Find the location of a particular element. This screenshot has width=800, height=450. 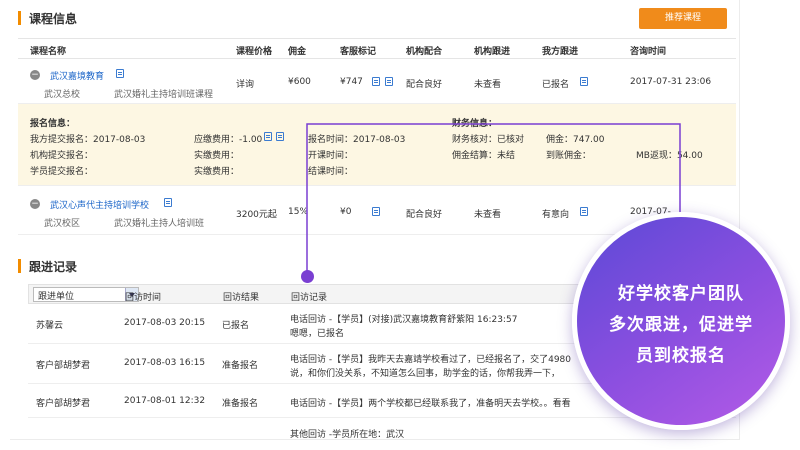

finance-info-title: 财务信息： is located at coordinates (475, 124).